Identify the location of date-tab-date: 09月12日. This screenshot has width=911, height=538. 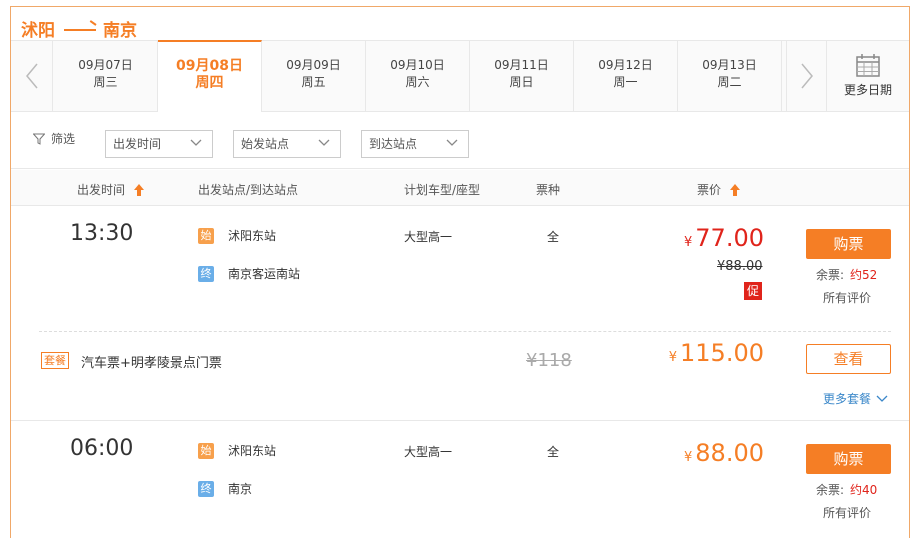
(625, 65).